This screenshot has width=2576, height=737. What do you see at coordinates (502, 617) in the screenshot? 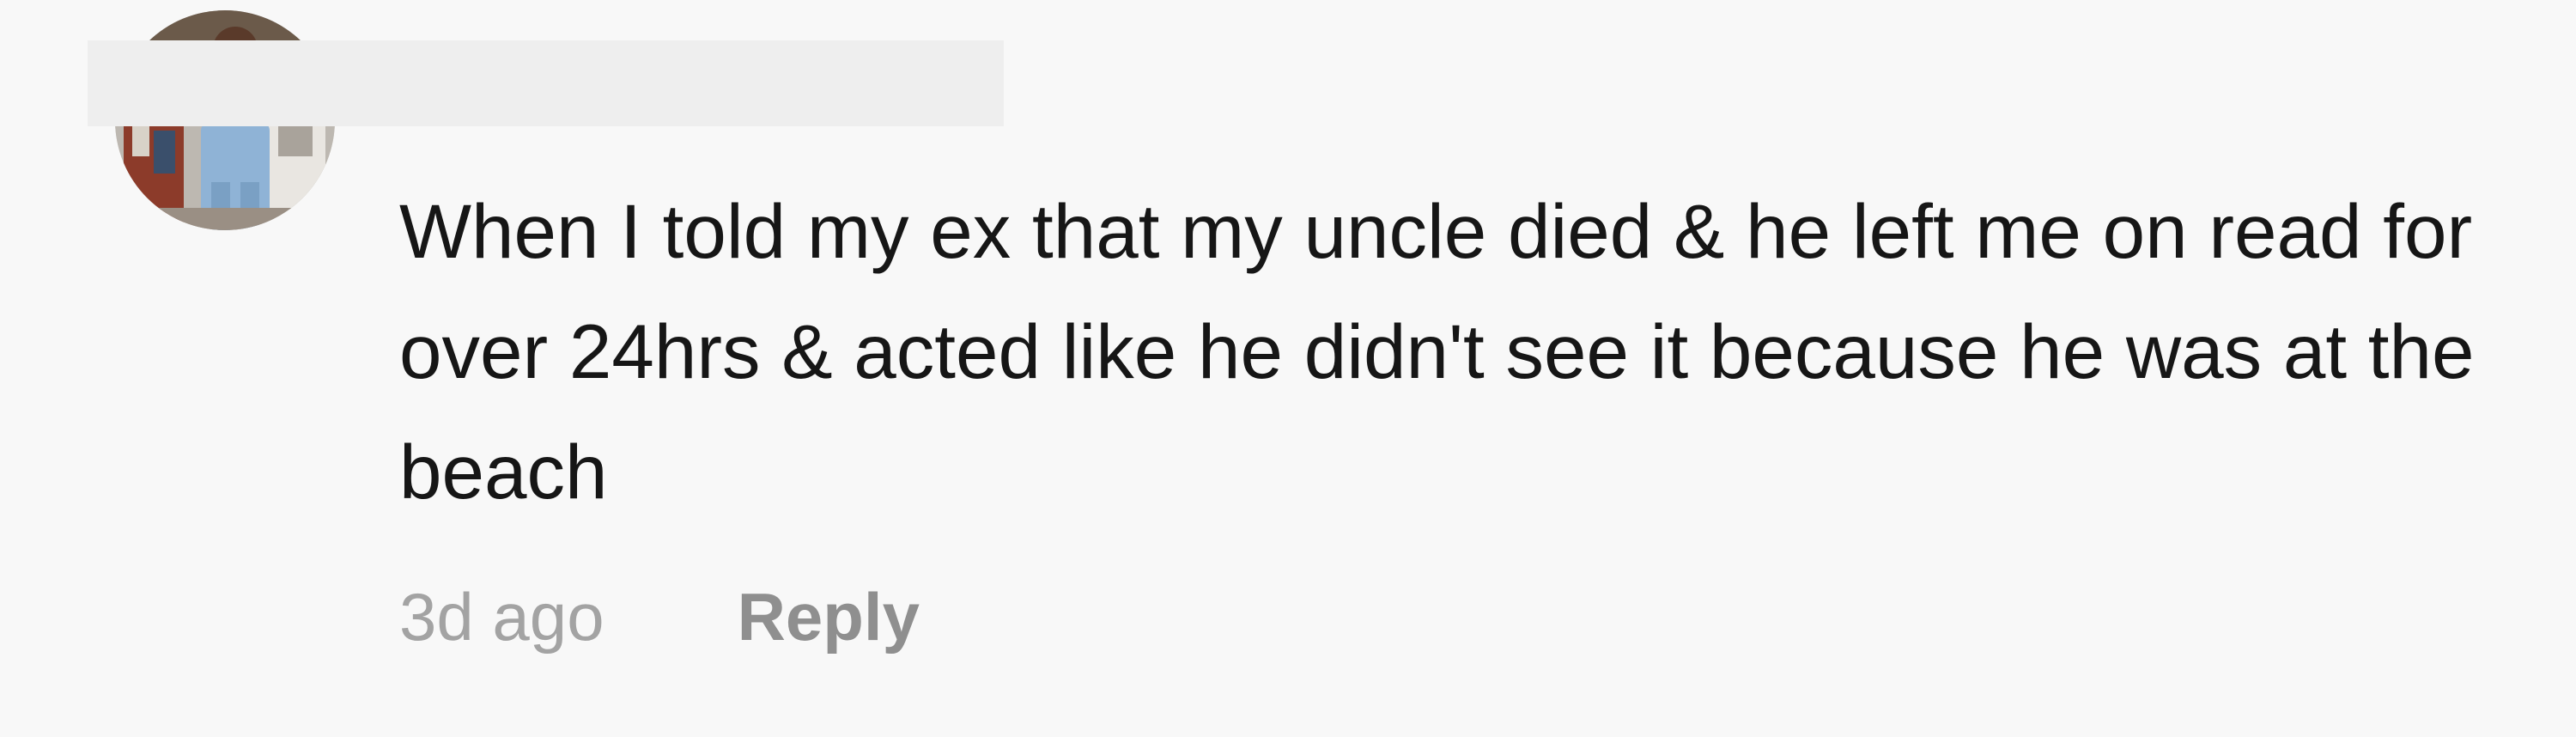
I see `comment-timestamp: 3d ago` at bounding box center [502, 617].